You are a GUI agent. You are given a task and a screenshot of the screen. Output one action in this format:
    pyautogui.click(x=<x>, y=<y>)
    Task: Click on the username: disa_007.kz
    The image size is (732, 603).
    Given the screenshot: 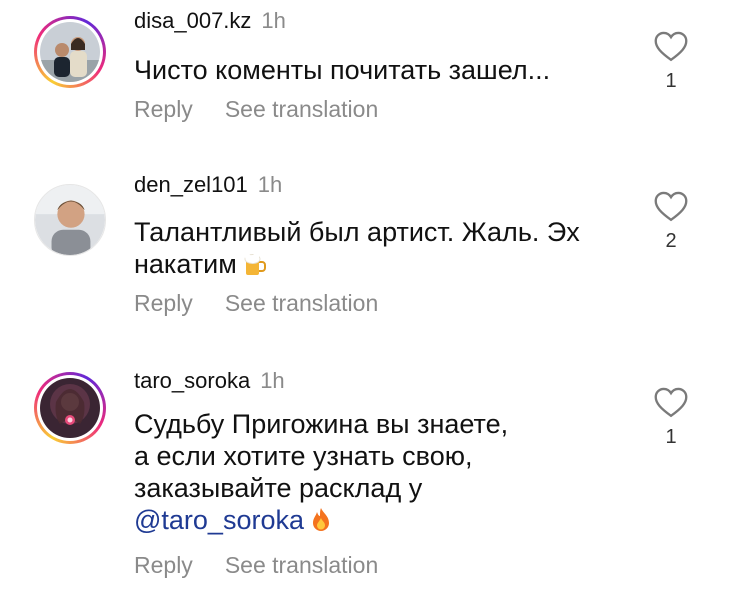 What is the action you would take?
    pyautogui.click(x=192, y=20)
    